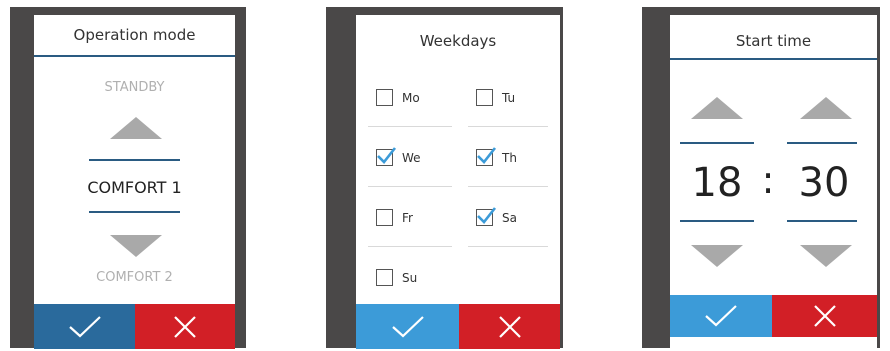  What do you see at coordinates (134, 160) in the screenshot?
I see `selection-top-line` at bounding box center [134, 160].